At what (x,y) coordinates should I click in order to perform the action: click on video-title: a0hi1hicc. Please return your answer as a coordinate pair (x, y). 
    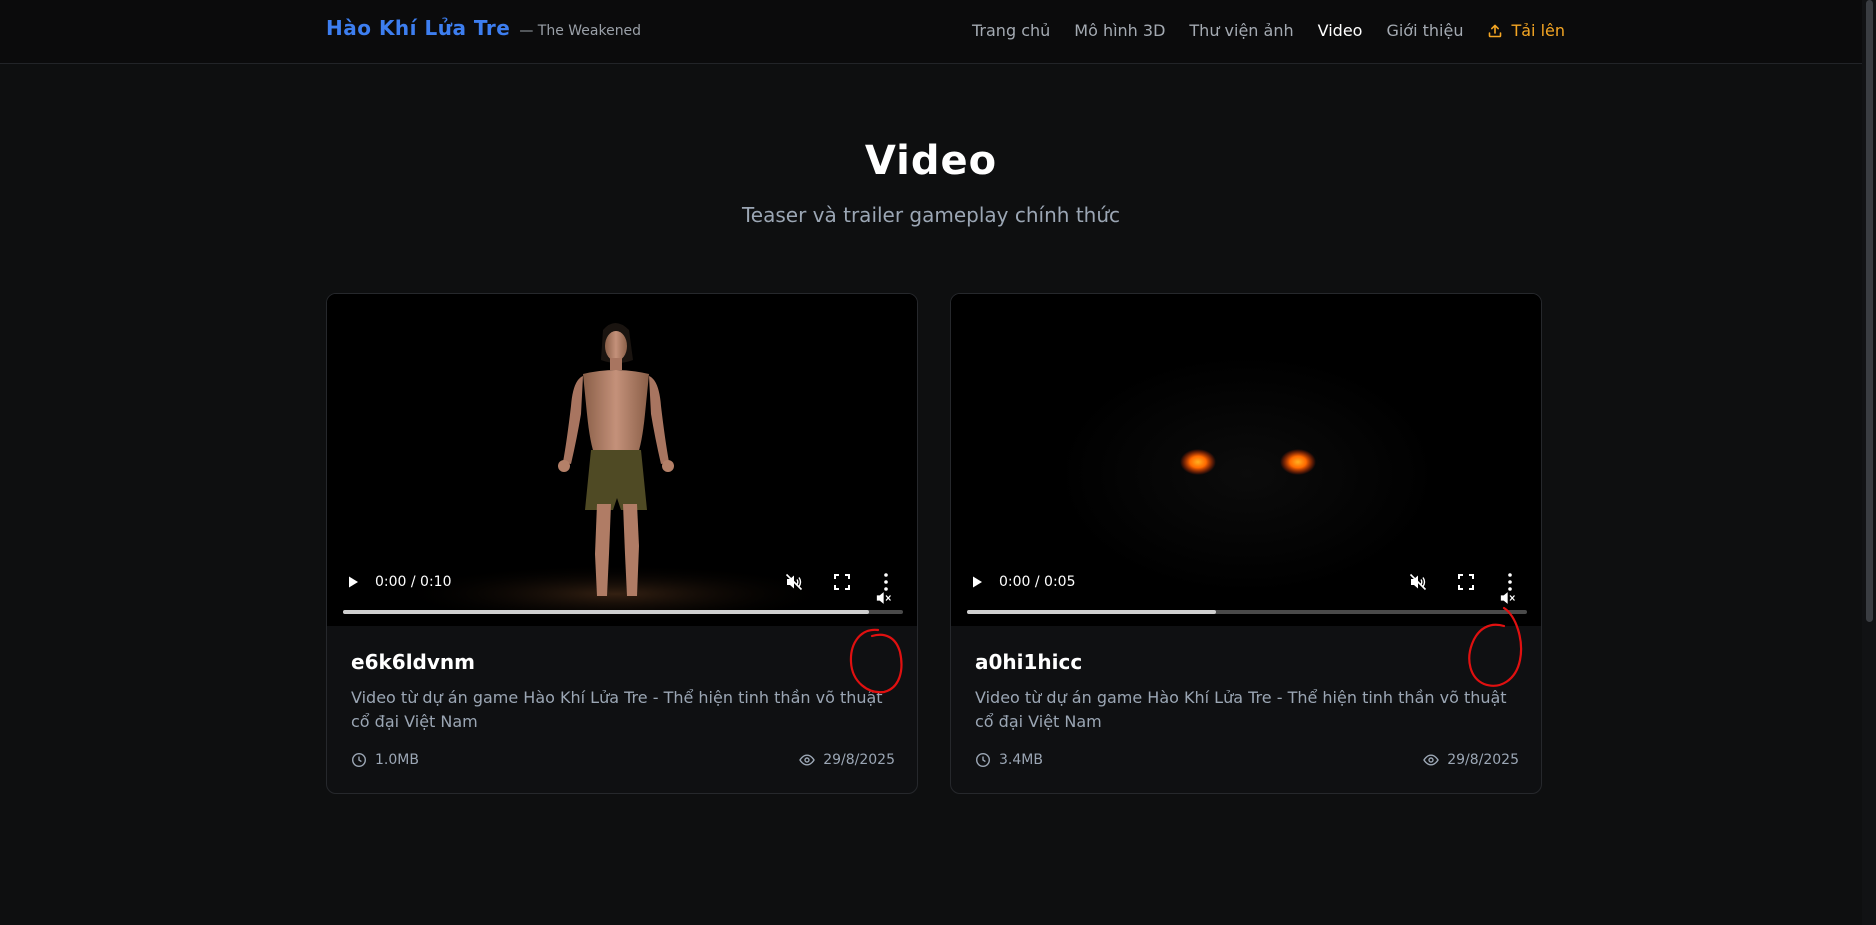
    Looking at the image, I should click on (1029, 662).